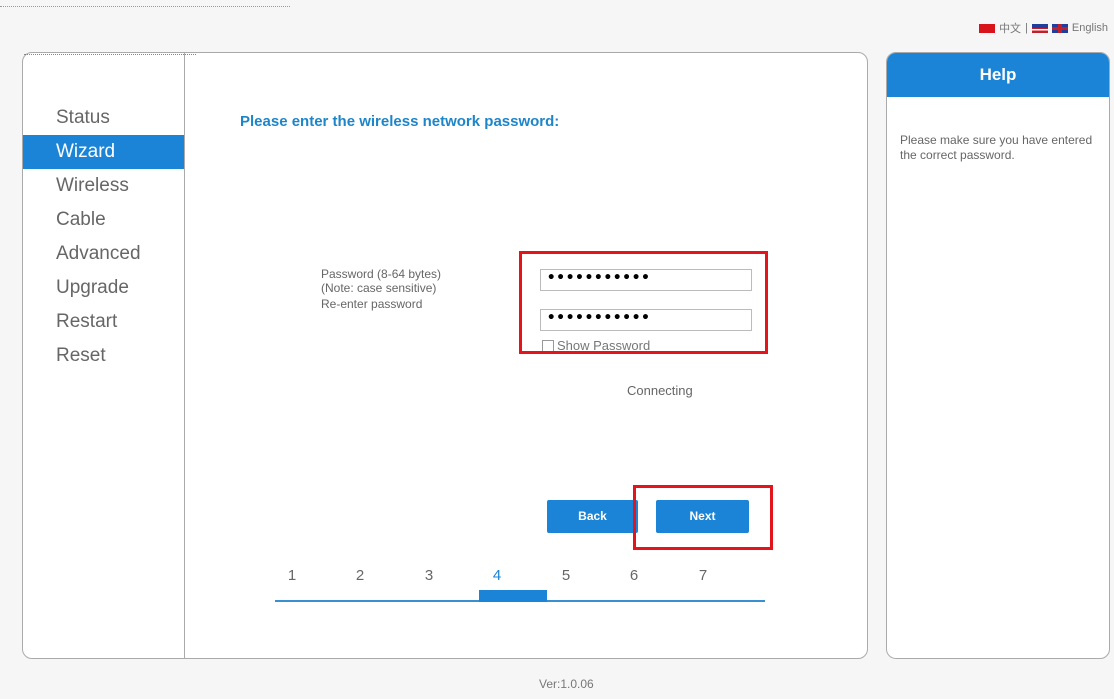  I want to click on reenter-password-label: Re-enter password, so click(372, 304).